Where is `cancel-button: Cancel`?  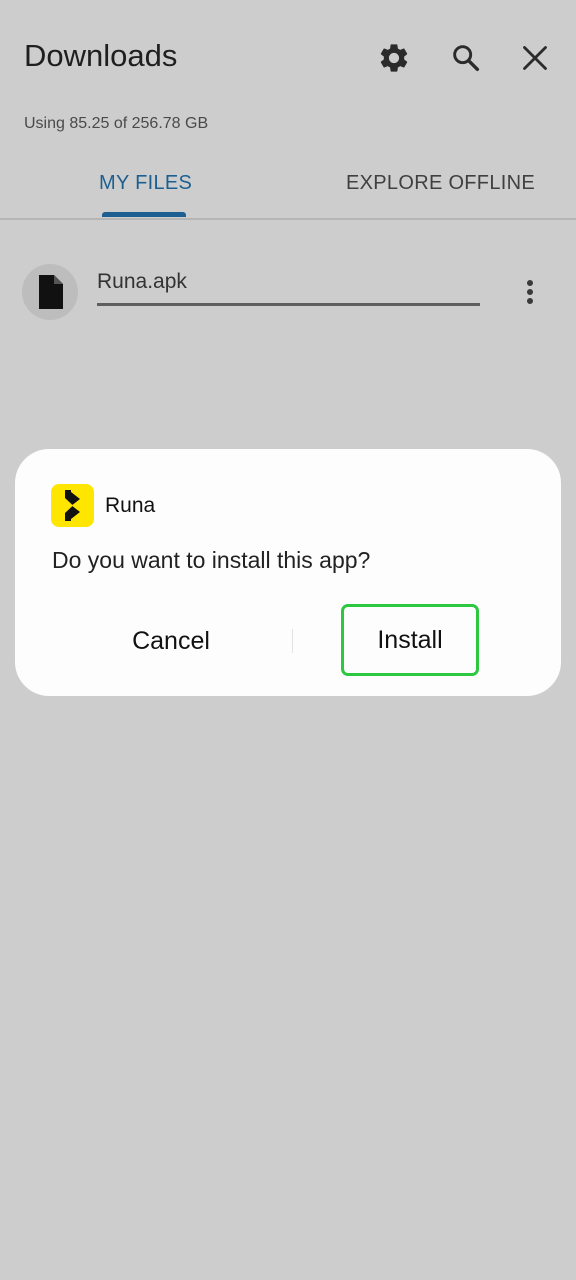
cancel-button: Cancel is located at coordinates (171, 641).